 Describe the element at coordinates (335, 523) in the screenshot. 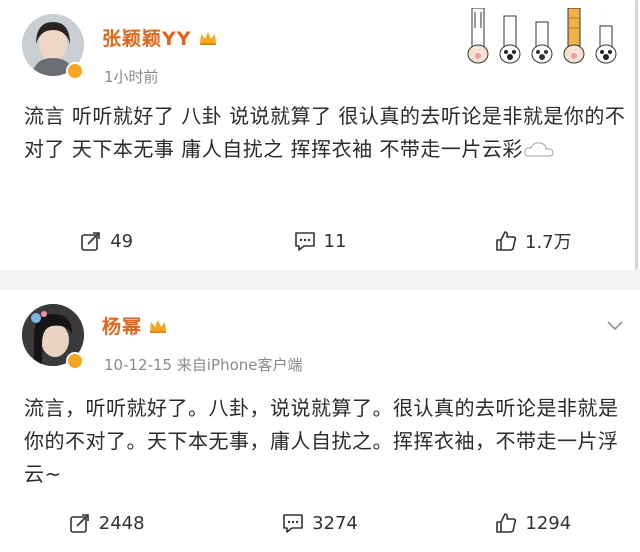

I see `comment-count: 3274` at that location.